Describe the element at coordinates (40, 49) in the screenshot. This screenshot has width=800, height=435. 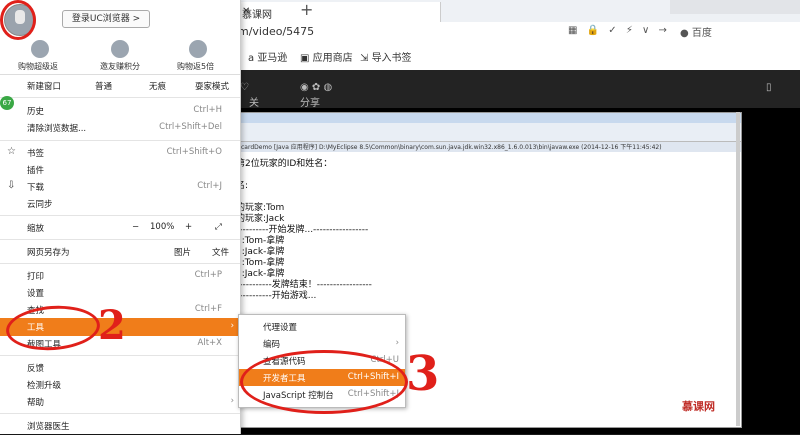
I see `shopping-bag-icon` at that location.